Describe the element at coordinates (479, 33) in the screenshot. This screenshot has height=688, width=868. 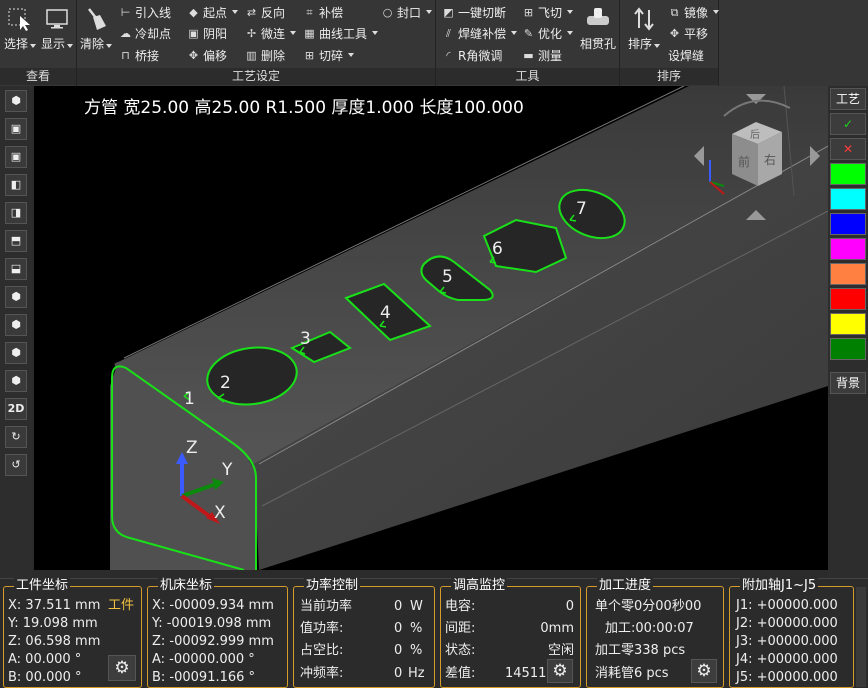
I see `weld-compensation-button: ⫽ 焊缝补偿` at that location.